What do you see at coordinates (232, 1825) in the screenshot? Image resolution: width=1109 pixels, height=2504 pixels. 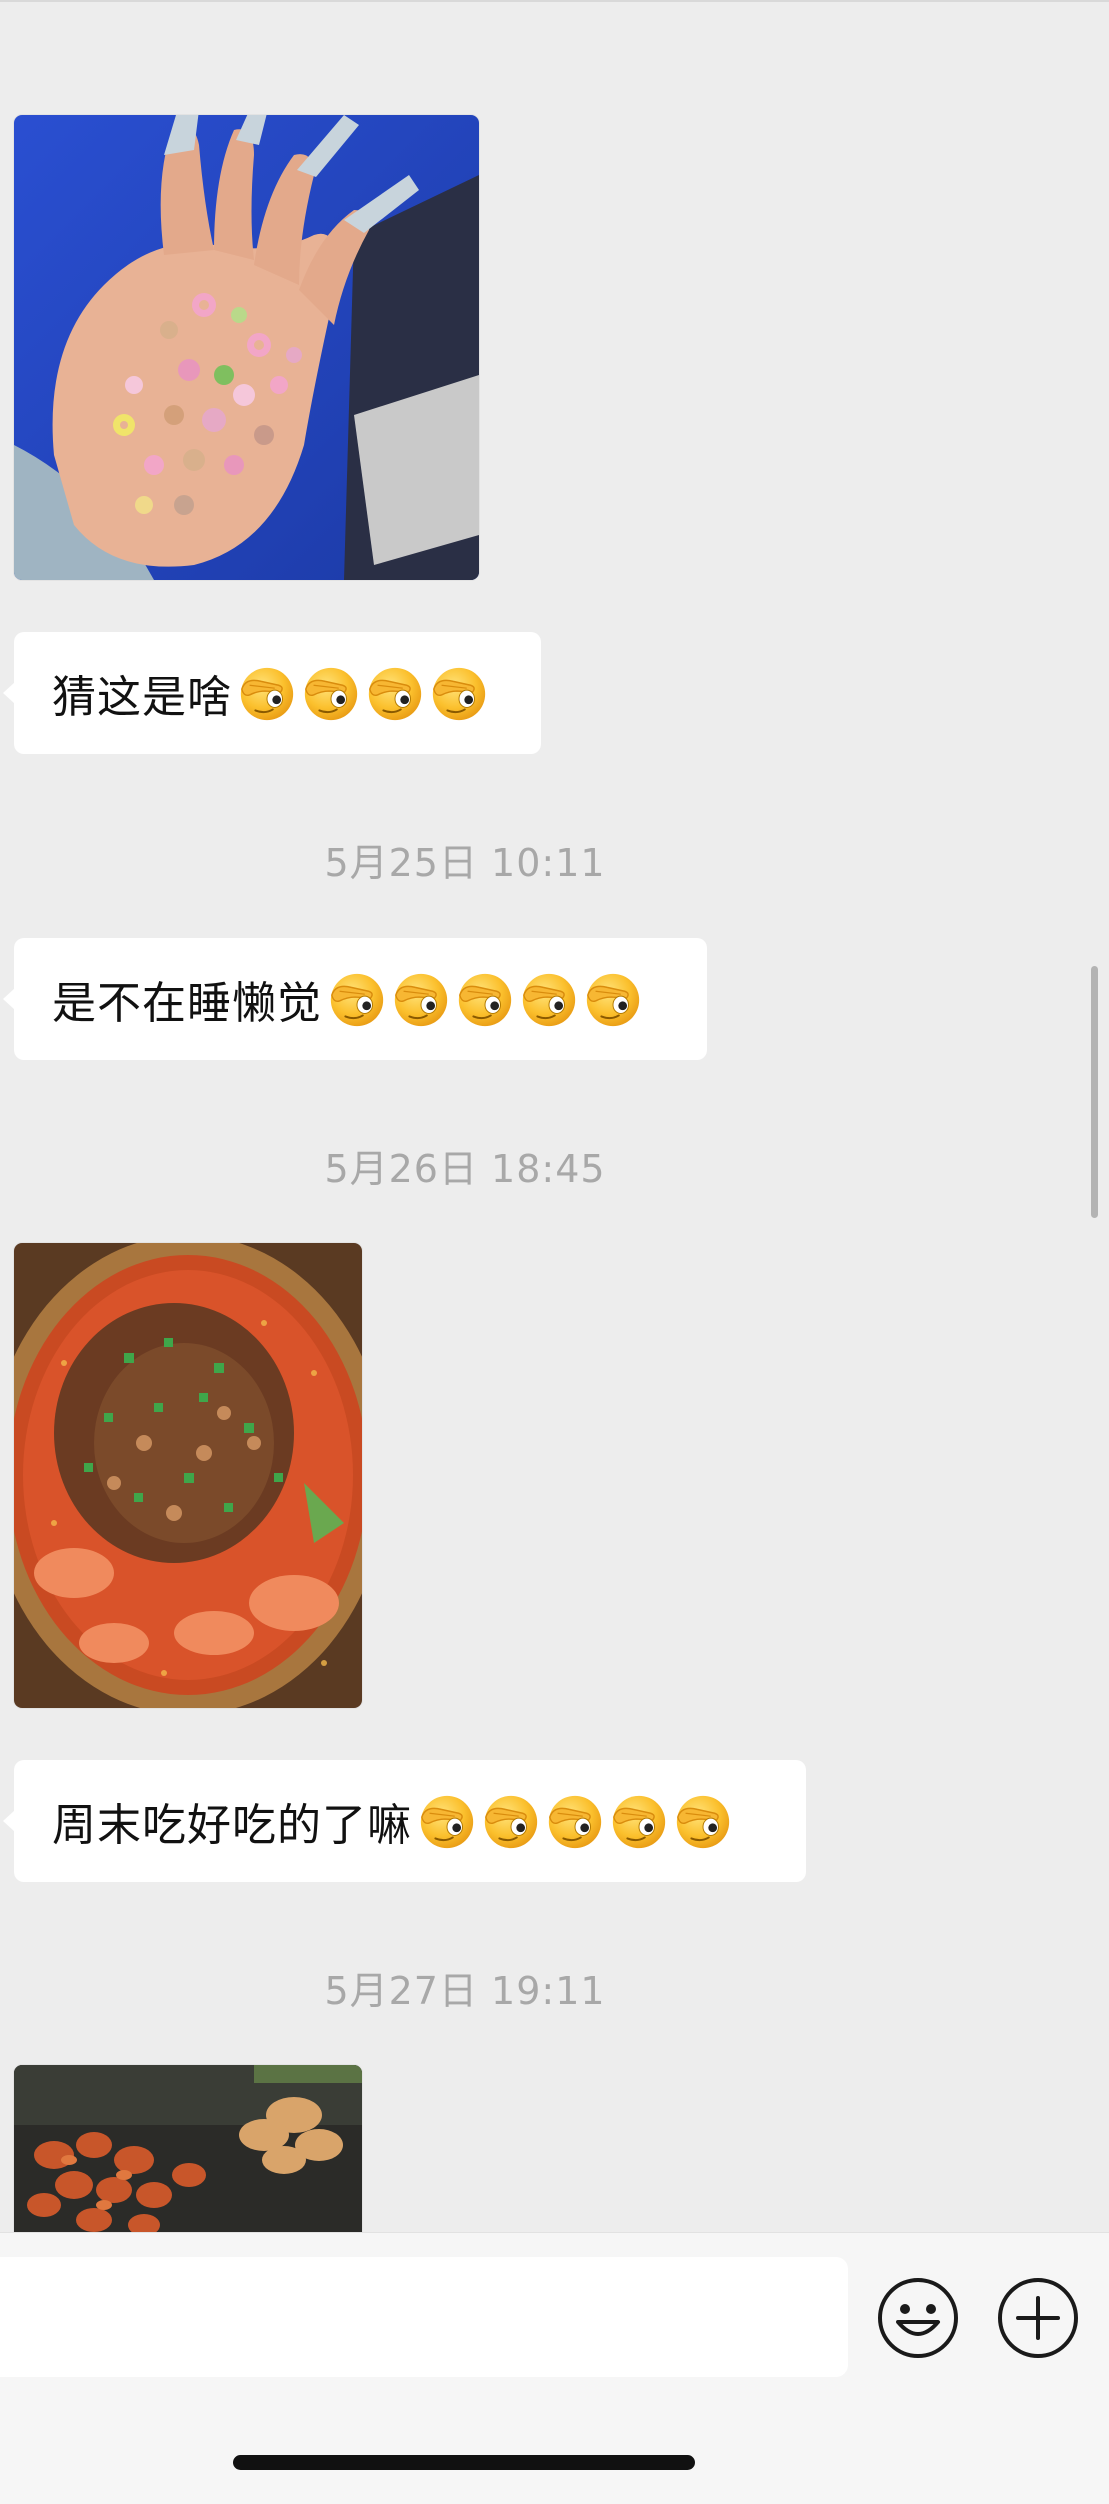 I see `message-text: 周末吃好吃的了嘛` at bounding box center [232, 1825].